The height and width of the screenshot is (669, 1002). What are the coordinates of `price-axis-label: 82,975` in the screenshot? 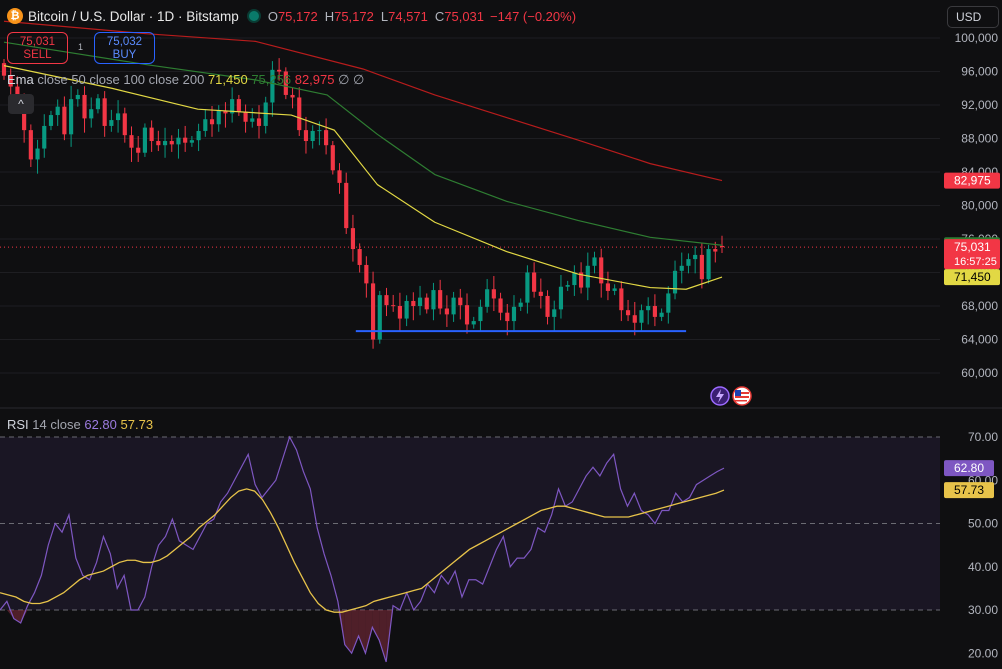 It's located at (972, 180).